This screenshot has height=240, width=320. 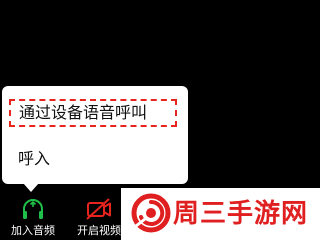 I want to click on video-off-icon, so click(x=99, y=211).